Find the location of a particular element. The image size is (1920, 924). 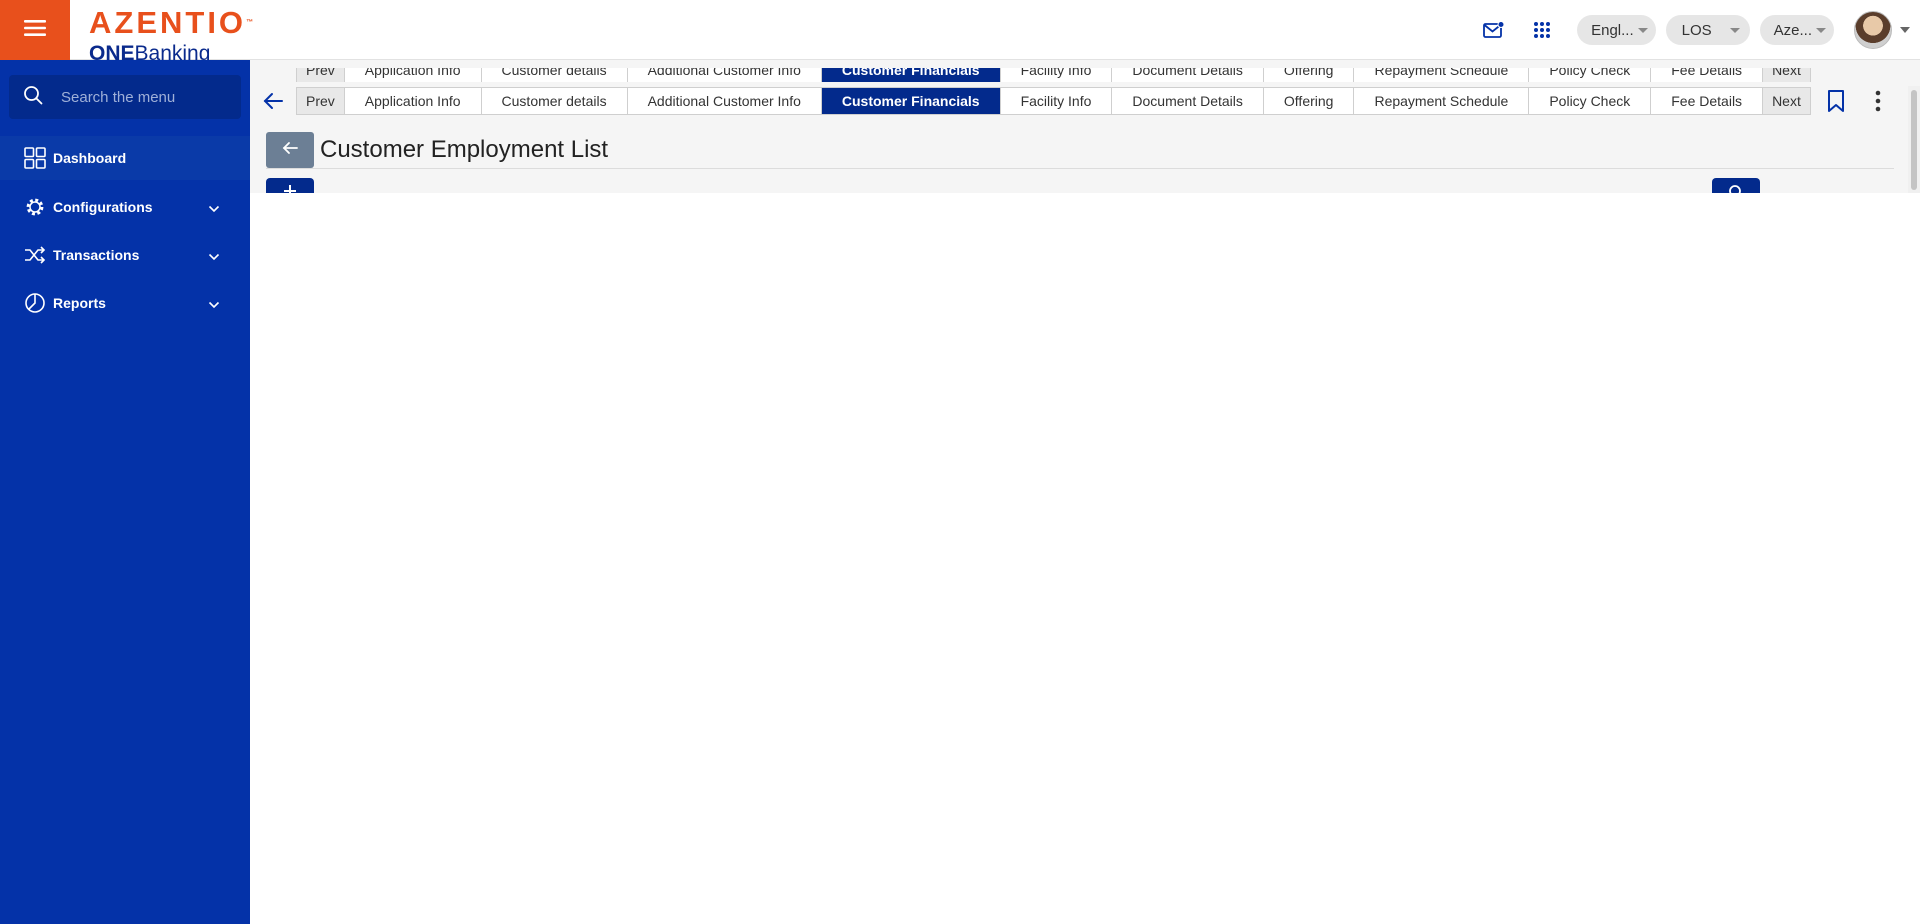

tab-shadow: Fee Details is located at coordinates (1707, 75).